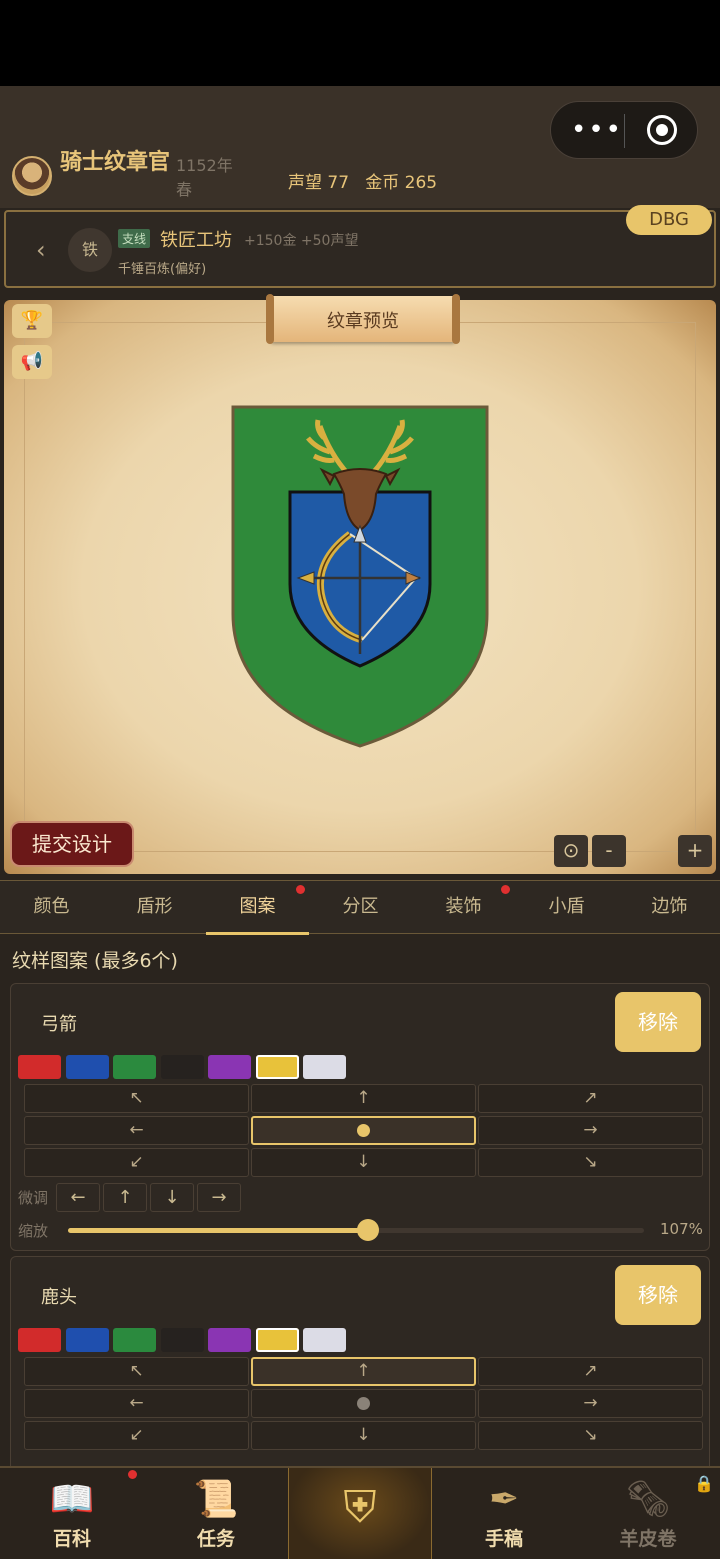 The image size is (720, 1559). Describe the element at coordinates (648, 1513) in the screenshot. I see `nav-parchment: 🗞 羊皮卷 🔒` at that location.